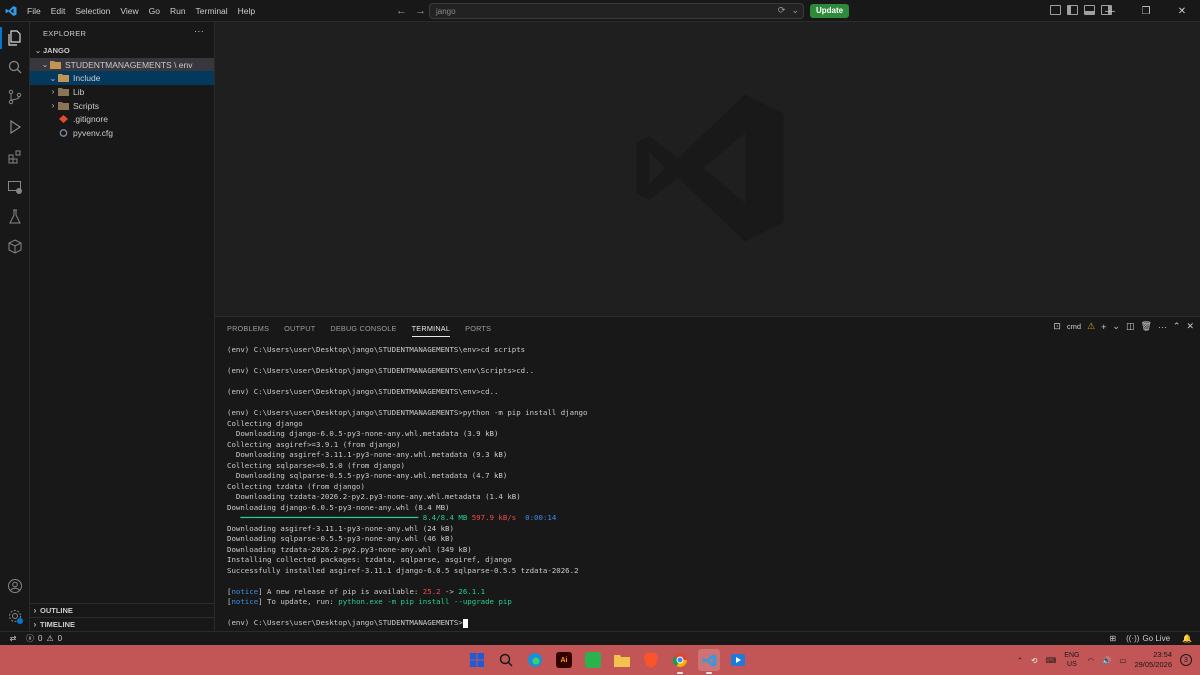 The image size is (1200, 675). Describe the element at coordinates (401, 11) in the screenshot. I see `back-arrow-icon: ←` at that location.